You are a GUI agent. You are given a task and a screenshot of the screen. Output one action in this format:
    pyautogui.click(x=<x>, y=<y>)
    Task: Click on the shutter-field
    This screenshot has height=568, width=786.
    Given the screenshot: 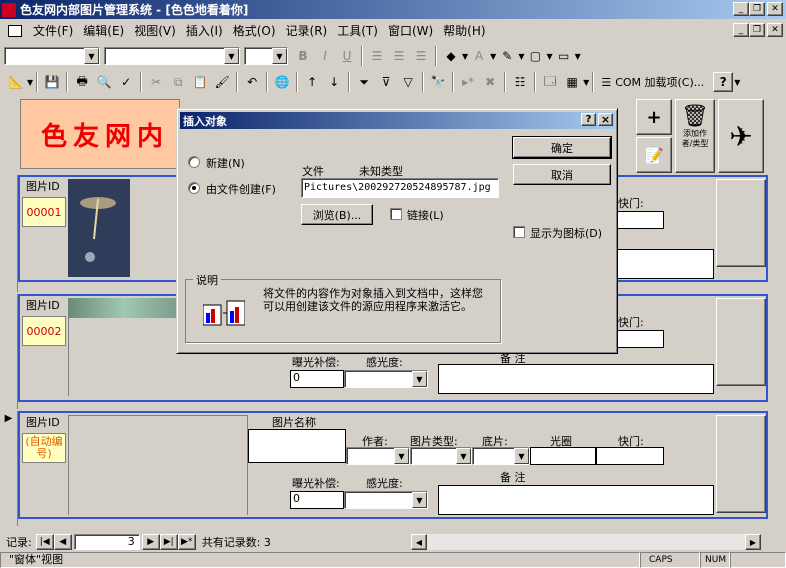 What is the action you would take?
    pyautogui.click(x=630, y=456)
    